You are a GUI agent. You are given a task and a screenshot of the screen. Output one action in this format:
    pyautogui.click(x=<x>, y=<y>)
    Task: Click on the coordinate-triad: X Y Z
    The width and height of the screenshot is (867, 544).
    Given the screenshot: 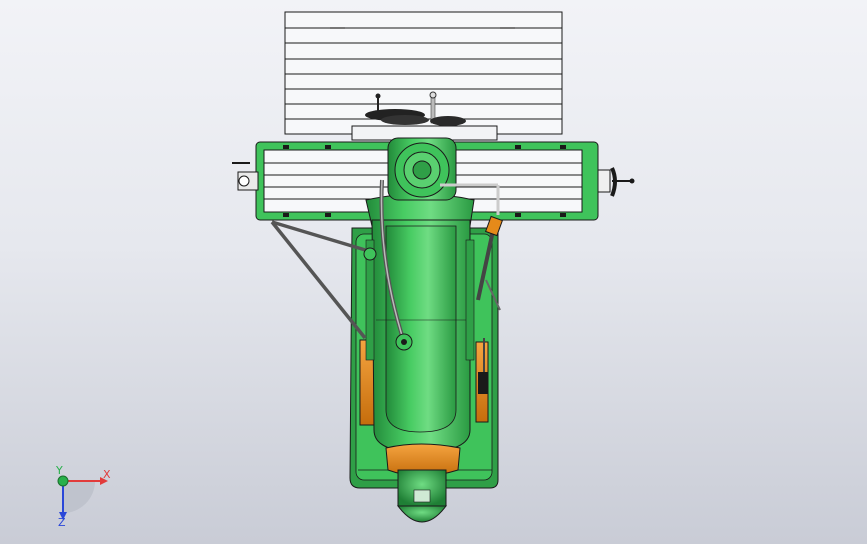 What is the action you would take?
    pyautogui.click(x=83, y=496)
    